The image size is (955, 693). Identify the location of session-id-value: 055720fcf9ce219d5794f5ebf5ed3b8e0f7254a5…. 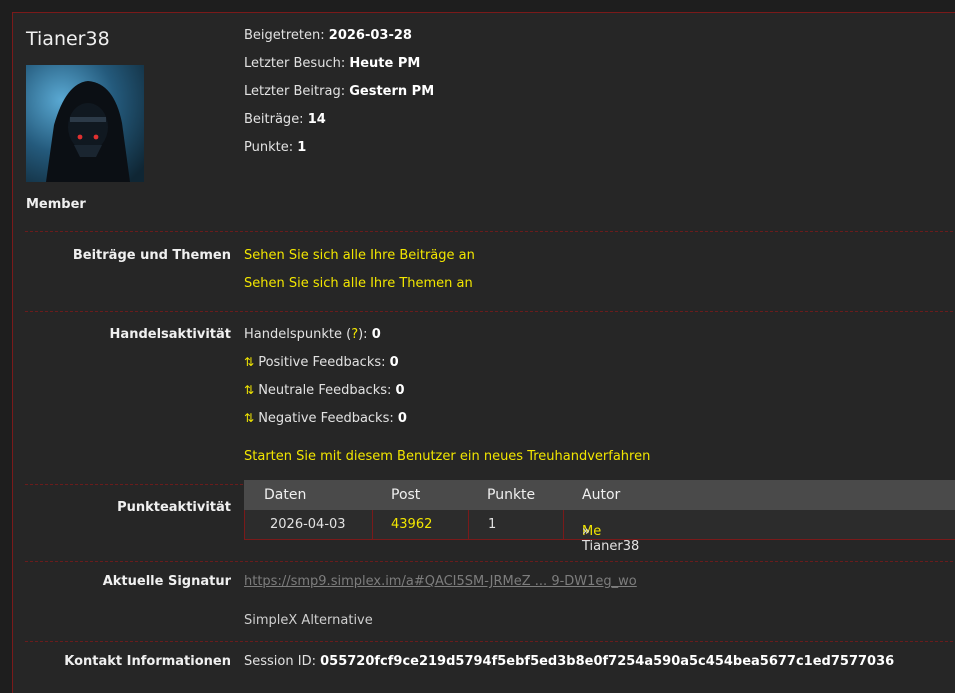
(607, 661).